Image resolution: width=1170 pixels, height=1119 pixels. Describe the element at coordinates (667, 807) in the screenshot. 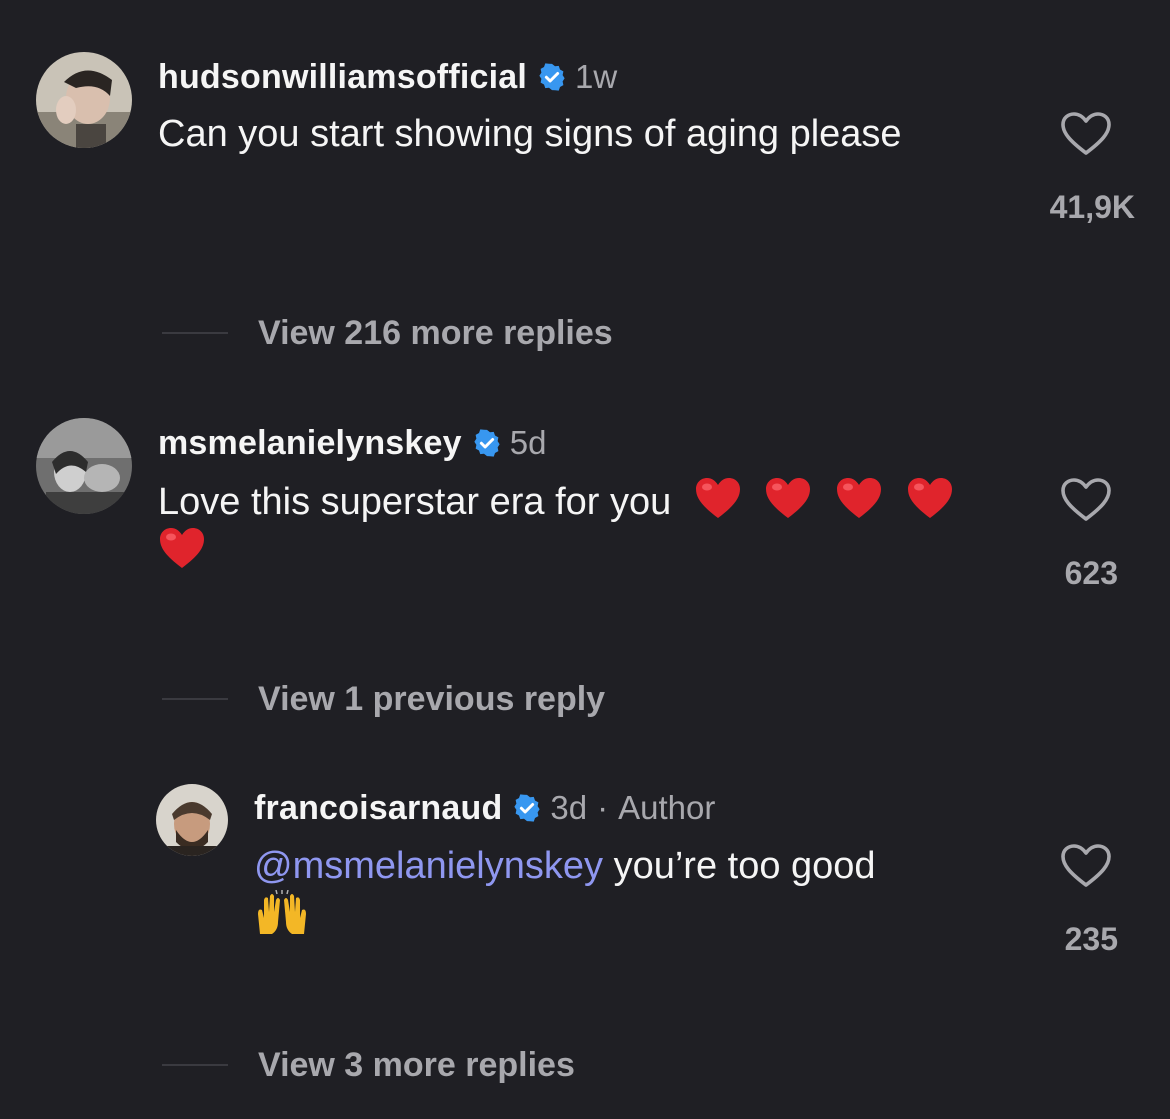

I see `author-tag: Author` at that location.